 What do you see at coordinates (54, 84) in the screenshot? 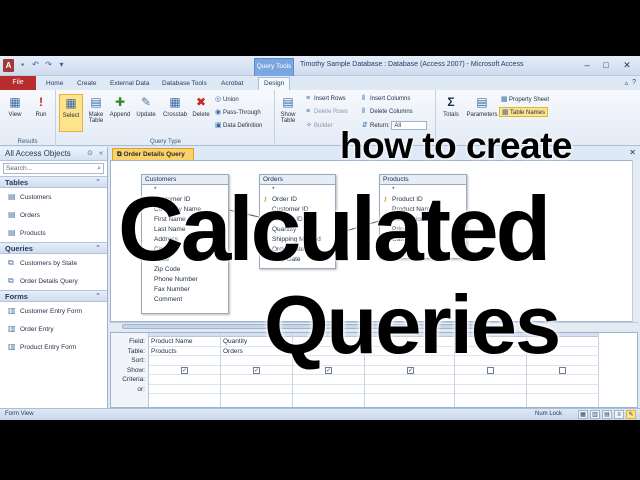
I see `tab-home: Home` at bounding box center [54, 84].